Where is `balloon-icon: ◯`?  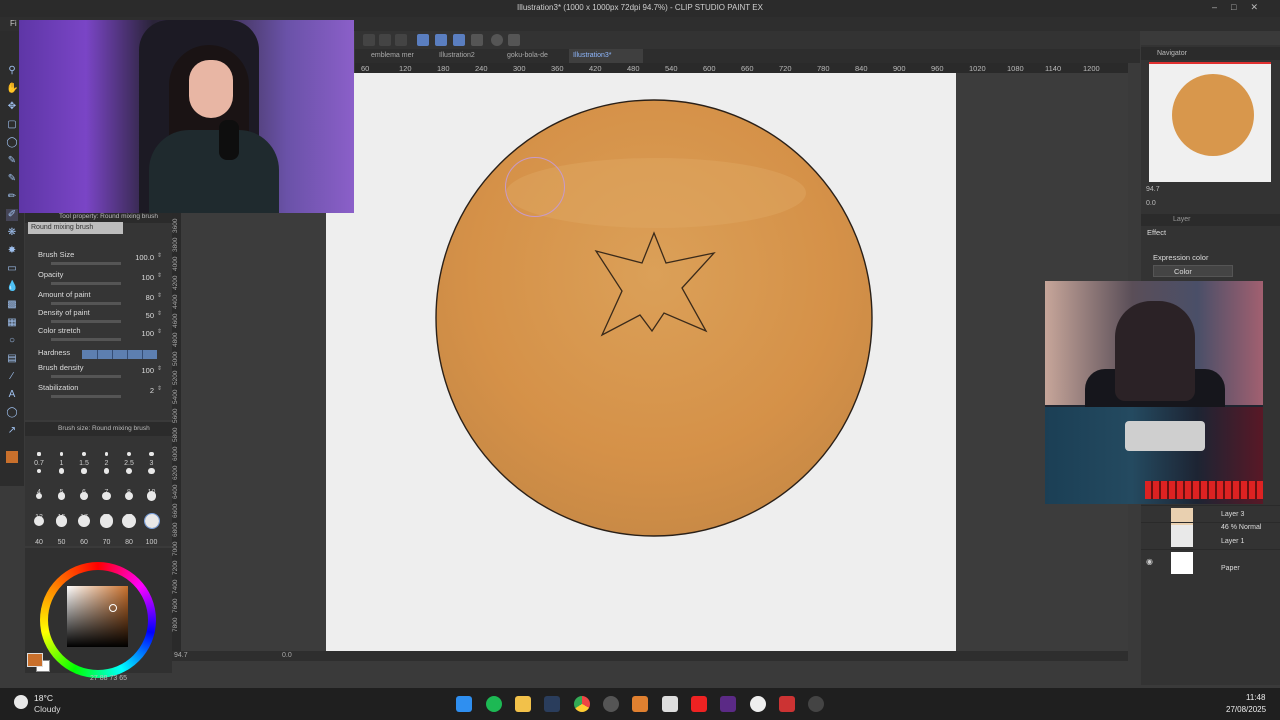
balloon-icon: ◯ is located at coordinates (12, 413).